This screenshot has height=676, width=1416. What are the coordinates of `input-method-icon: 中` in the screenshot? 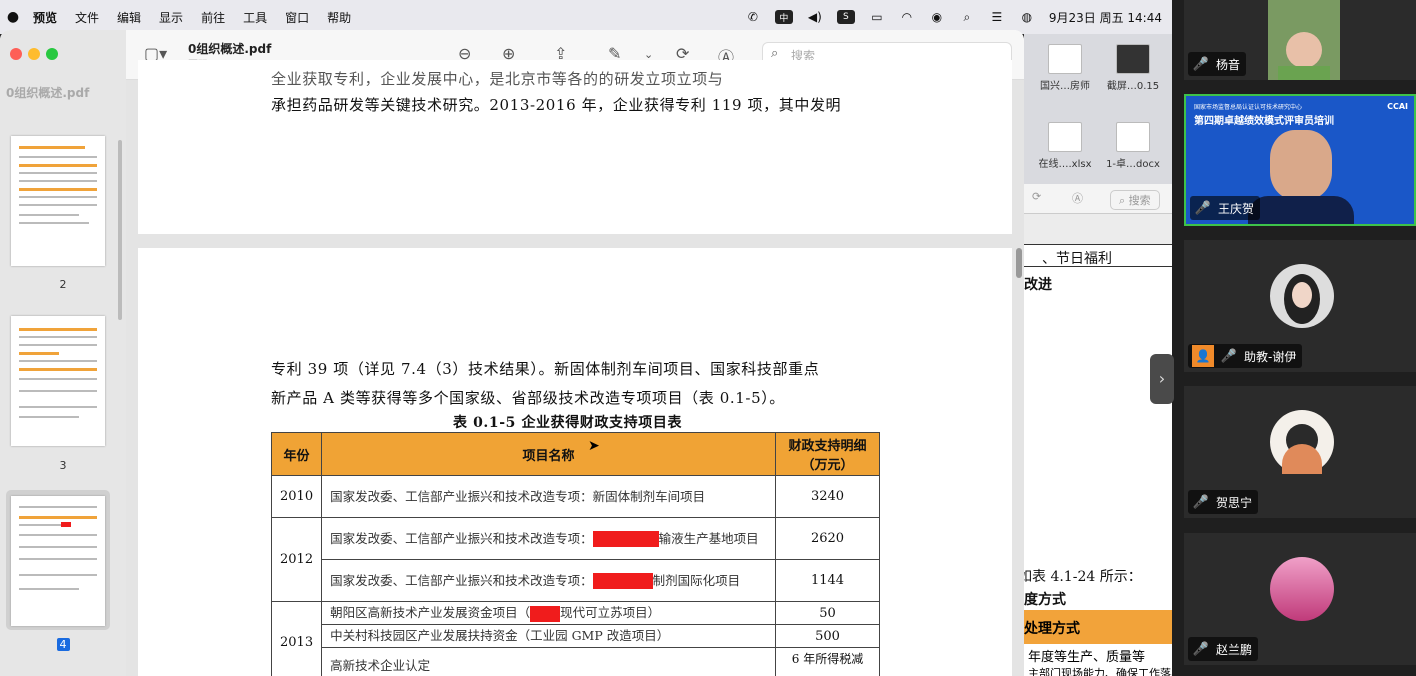 It's located at (783, 17).